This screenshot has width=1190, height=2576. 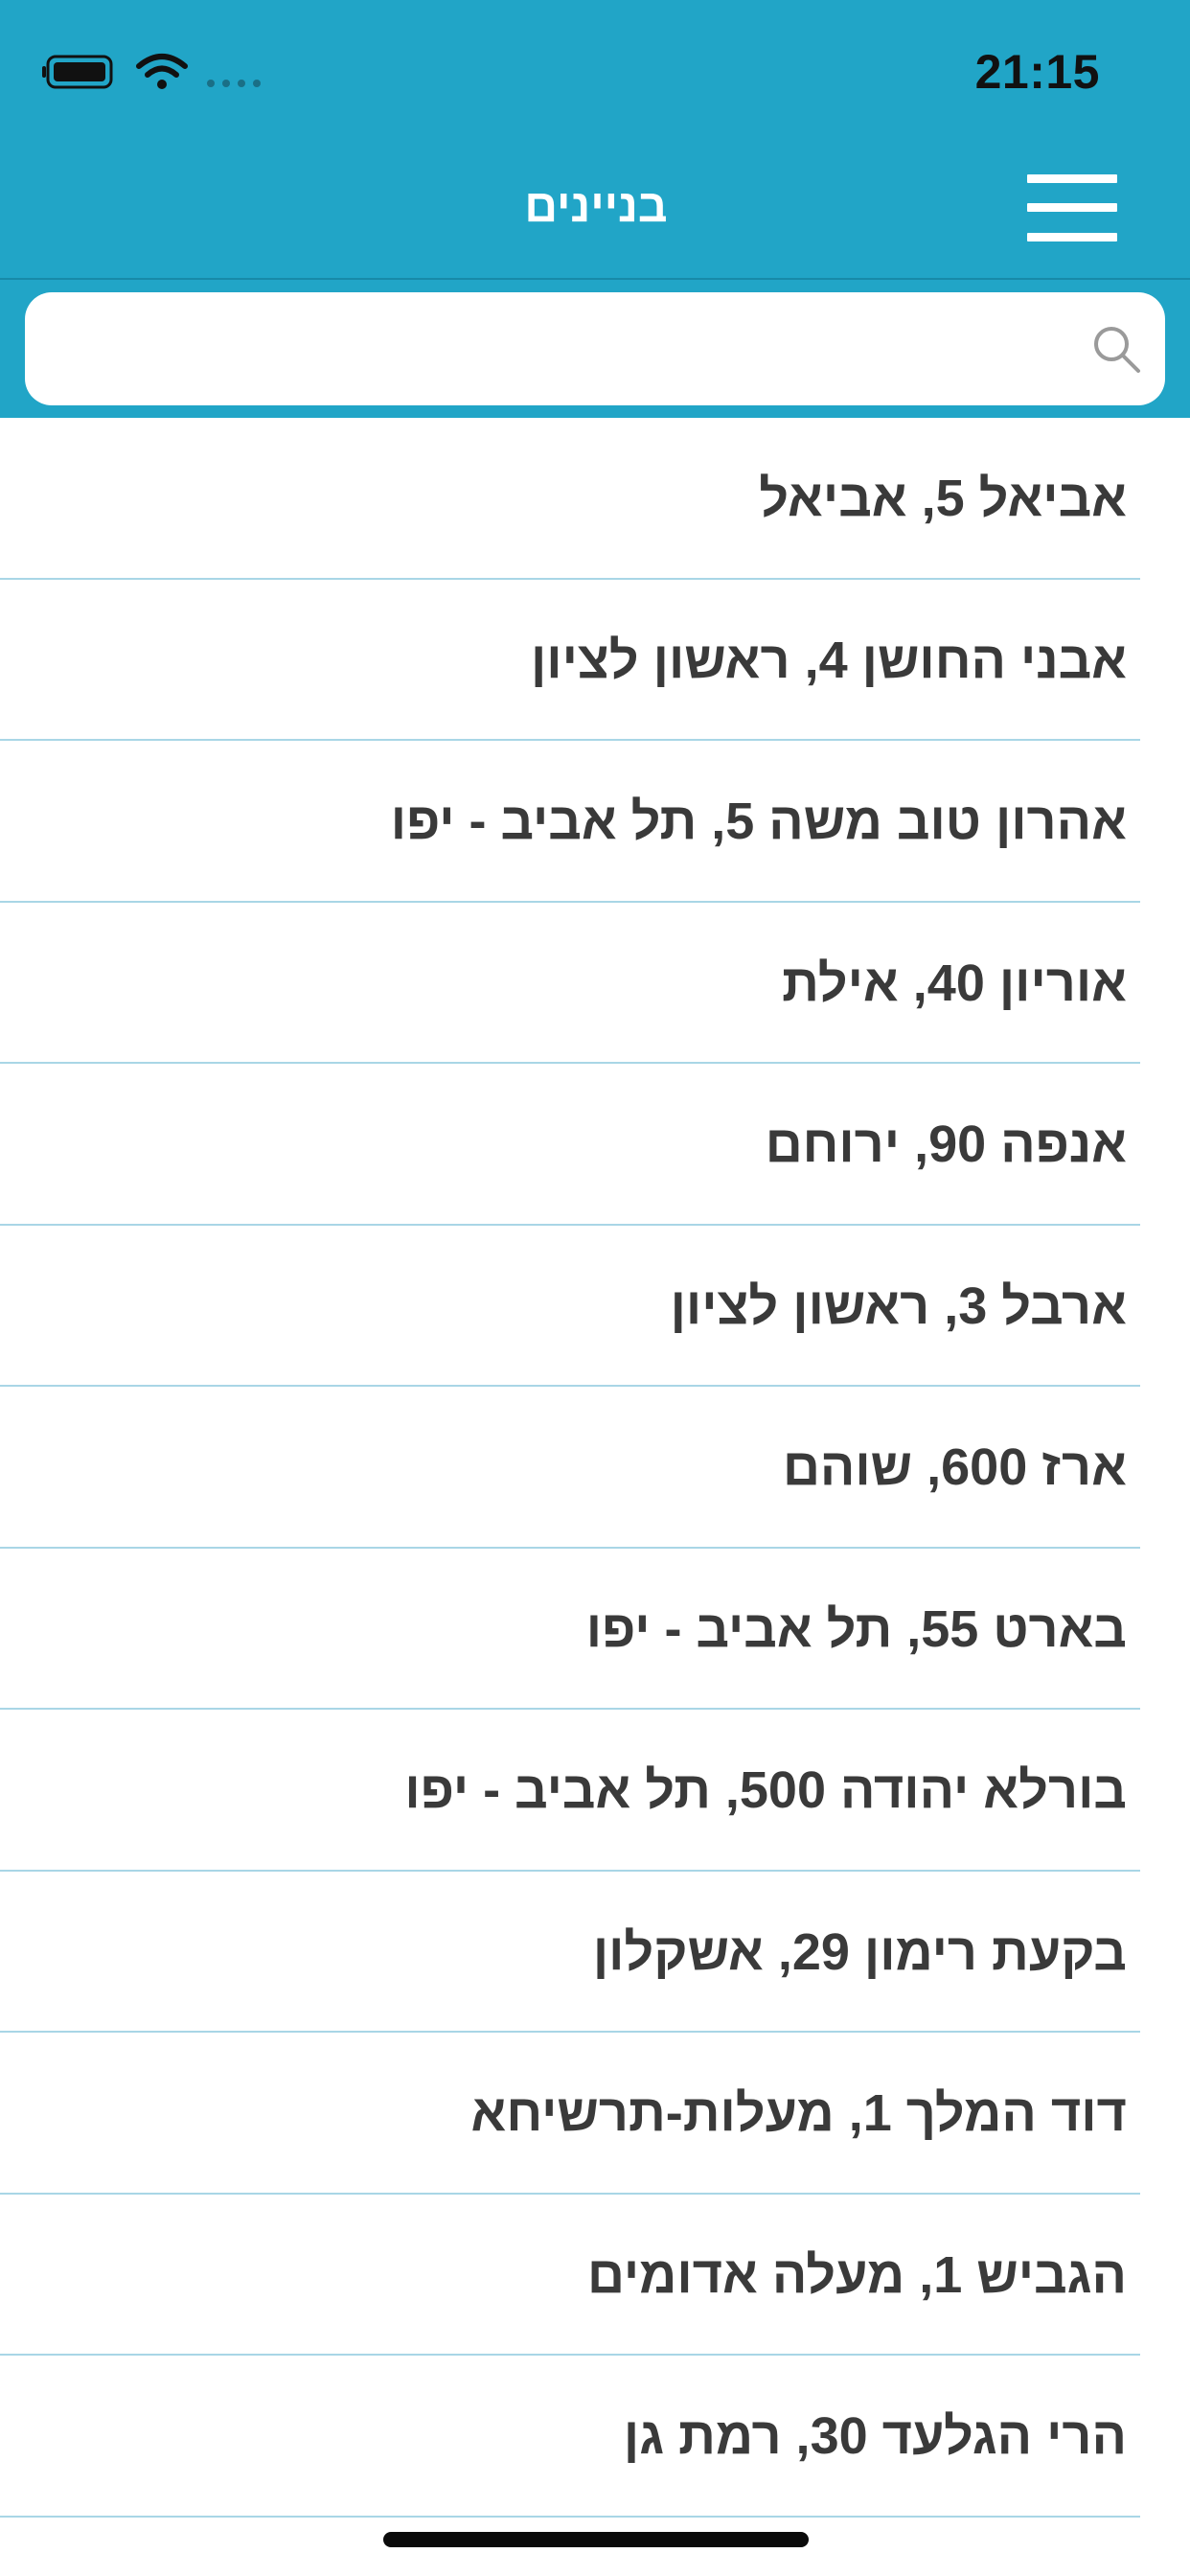 What do you see at coordinates (595, 279) in the screenshot?
I see `nav-divider` at bounding box center [595, 279].